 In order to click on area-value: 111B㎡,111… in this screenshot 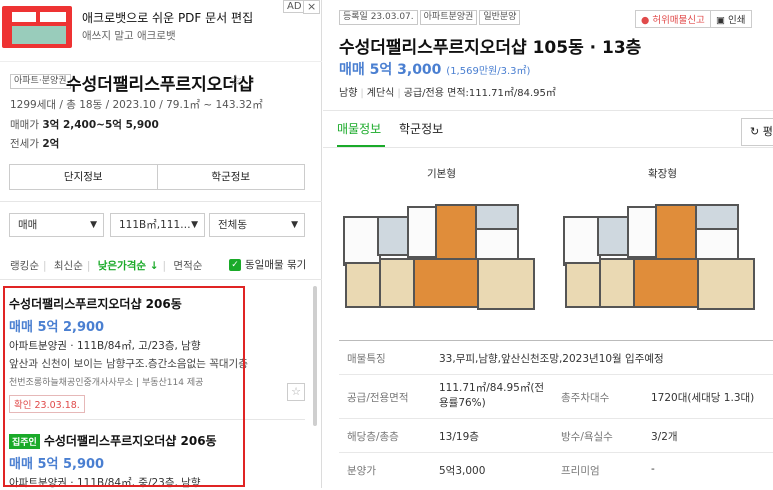, I will do `click(155, 225)`.